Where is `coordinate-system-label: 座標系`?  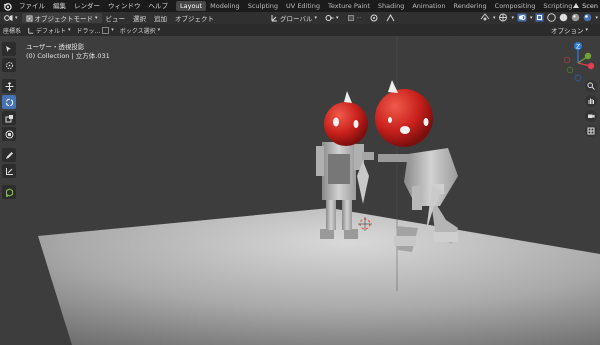 coordinate-system-label: 座標系 is located at coordinates (12, 31).